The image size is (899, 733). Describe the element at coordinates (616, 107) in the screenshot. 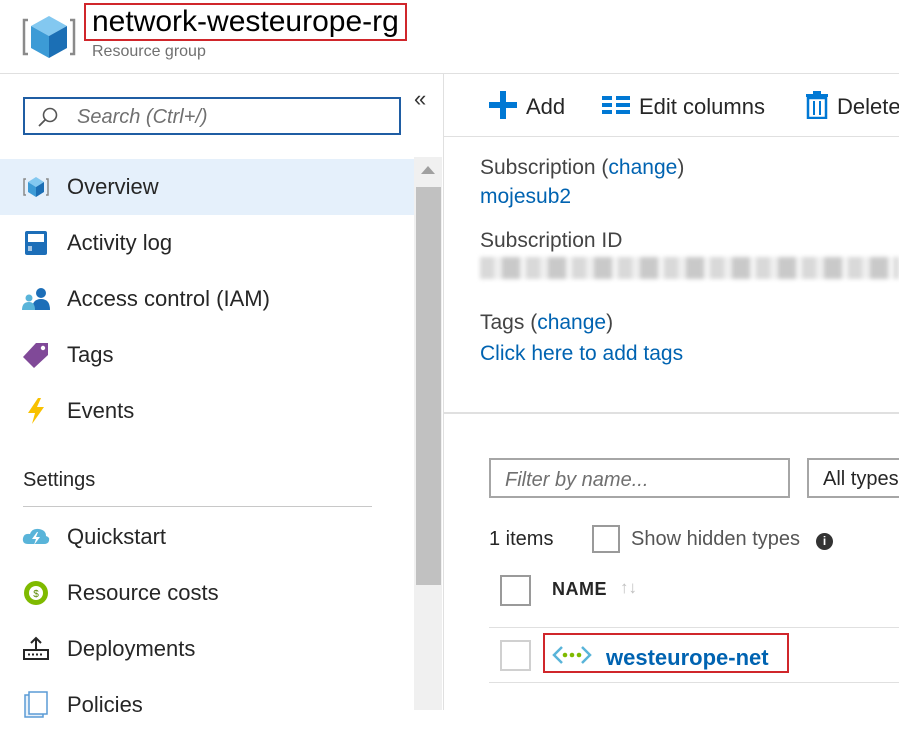

I see `columns-icon` at that location.